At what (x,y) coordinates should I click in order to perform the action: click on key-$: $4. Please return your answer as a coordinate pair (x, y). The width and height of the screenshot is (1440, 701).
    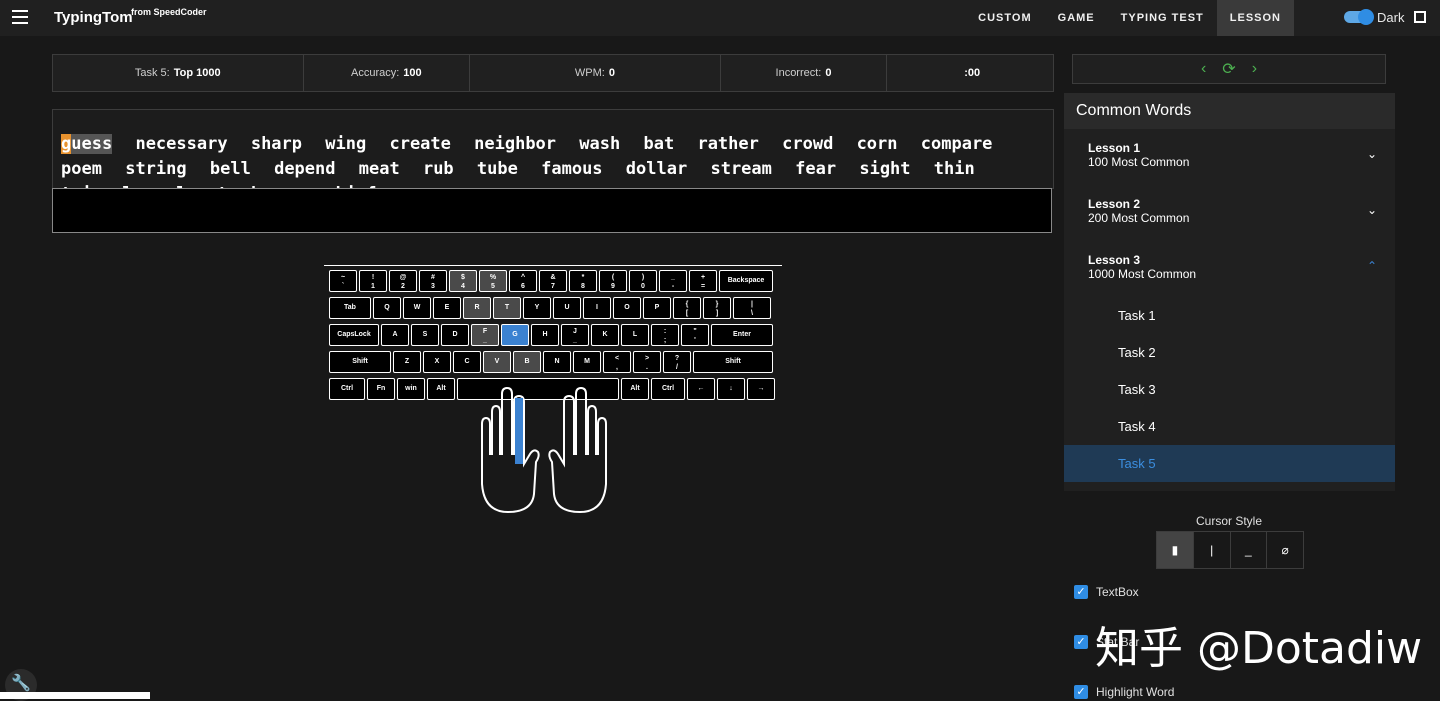
    Looking at the image, I should click on (463, 281).